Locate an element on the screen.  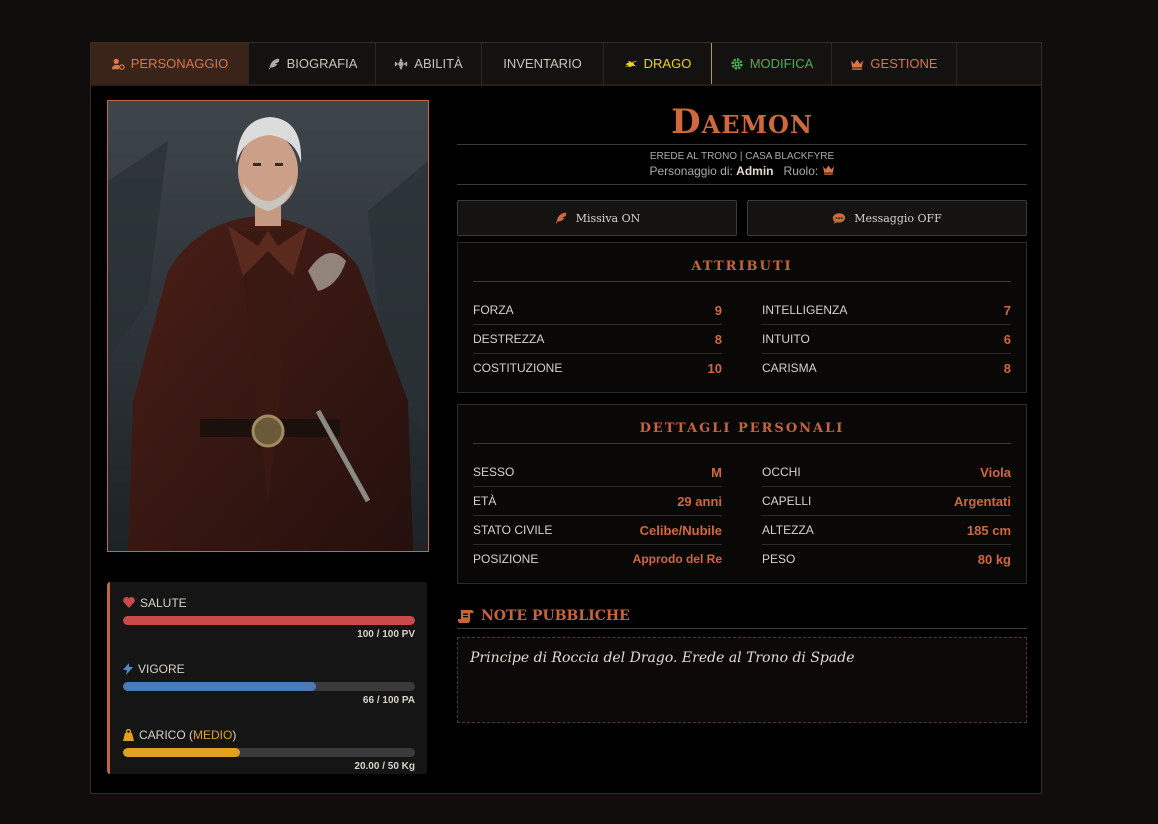
tab-personaggio: PERSONAGGIO is located at coordinates (170, 63).